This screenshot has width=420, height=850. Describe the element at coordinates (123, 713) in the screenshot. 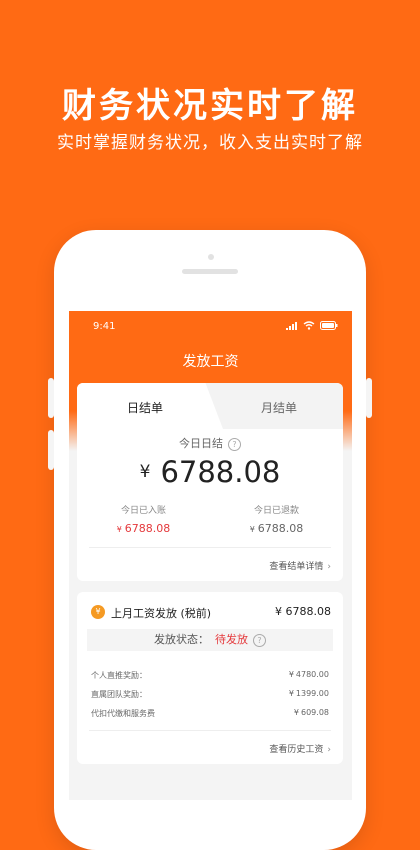

I see `salary-item-label: 代扣代缴和服务费` at that location.